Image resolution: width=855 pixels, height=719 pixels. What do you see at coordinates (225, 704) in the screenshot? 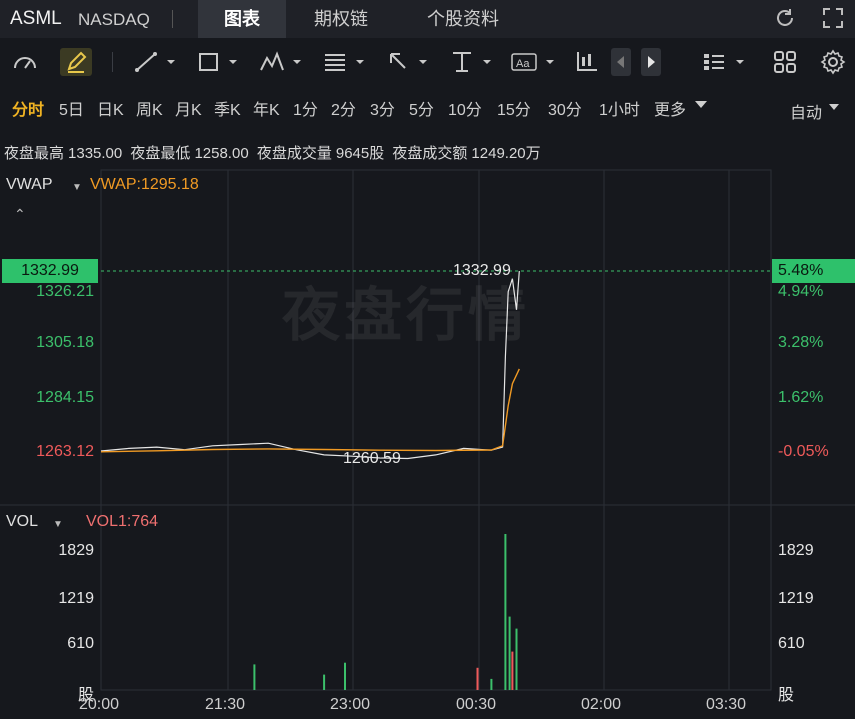
I see `time-tick-2: 21:30` at bounding box center [225, 704].